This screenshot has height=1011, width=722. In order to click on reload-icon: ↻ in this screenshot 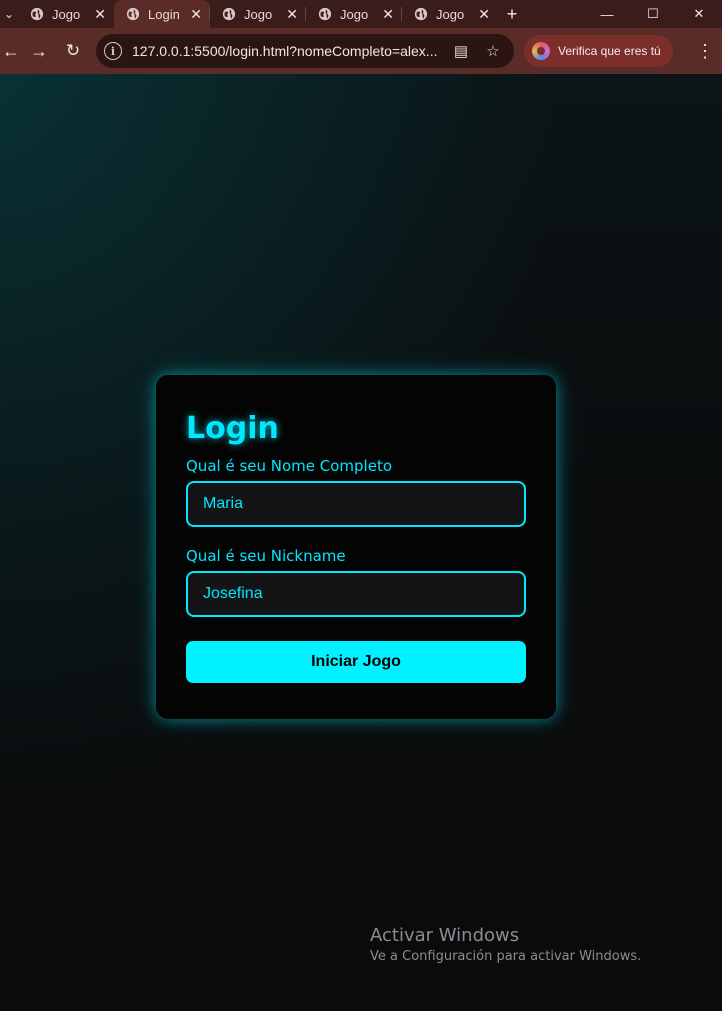, I will do `click(73, 51)`.